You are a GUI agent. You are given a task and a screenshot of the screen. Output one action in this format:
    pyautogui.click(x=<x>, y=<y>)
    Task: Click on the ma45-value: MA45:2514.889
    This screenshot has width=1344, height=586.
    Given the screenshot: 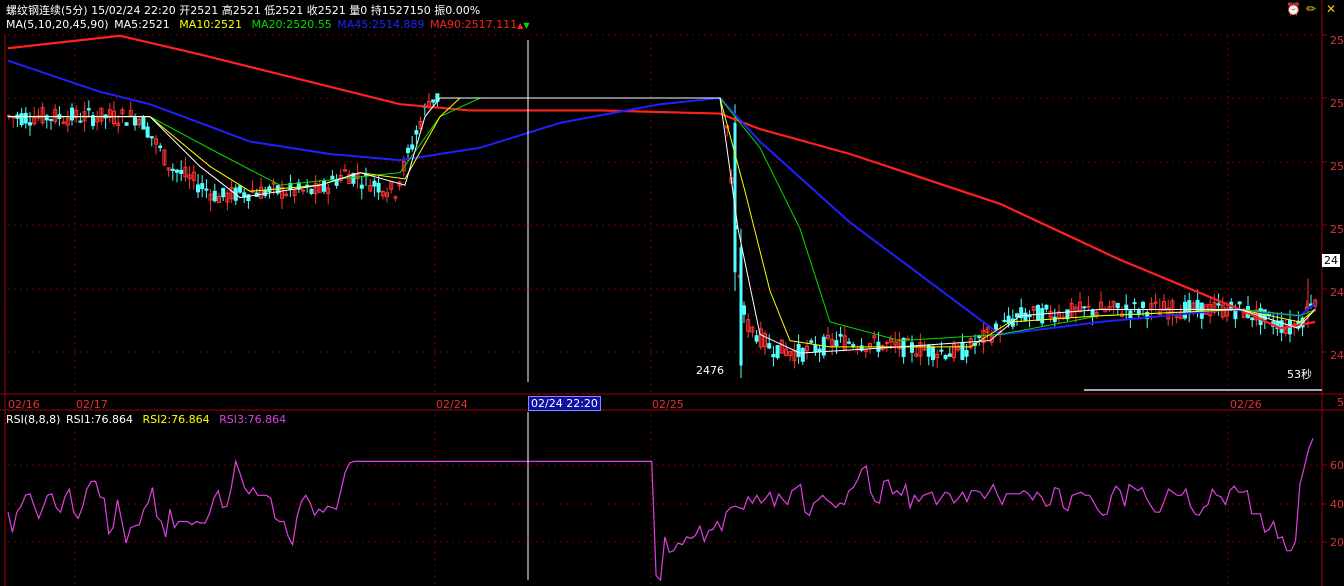 What is the action you would take?
    pyautogui.click(x=381, y=24)
    